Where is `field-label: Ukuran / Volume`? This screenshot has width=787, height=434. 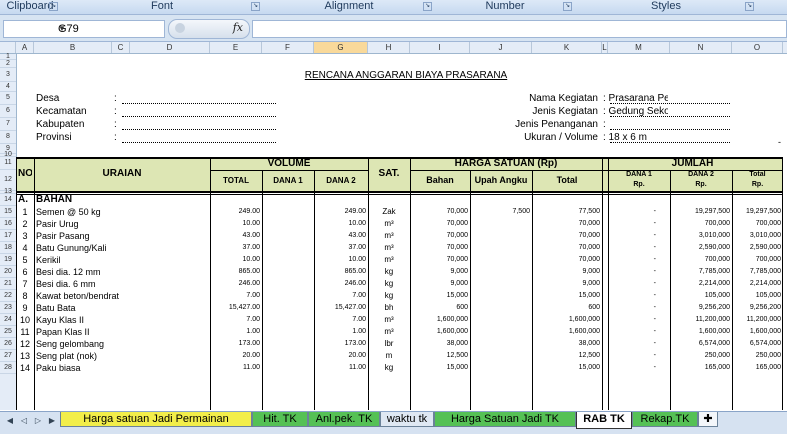 field-label: Ukuran / Volume is located at coordinates (561, 137).